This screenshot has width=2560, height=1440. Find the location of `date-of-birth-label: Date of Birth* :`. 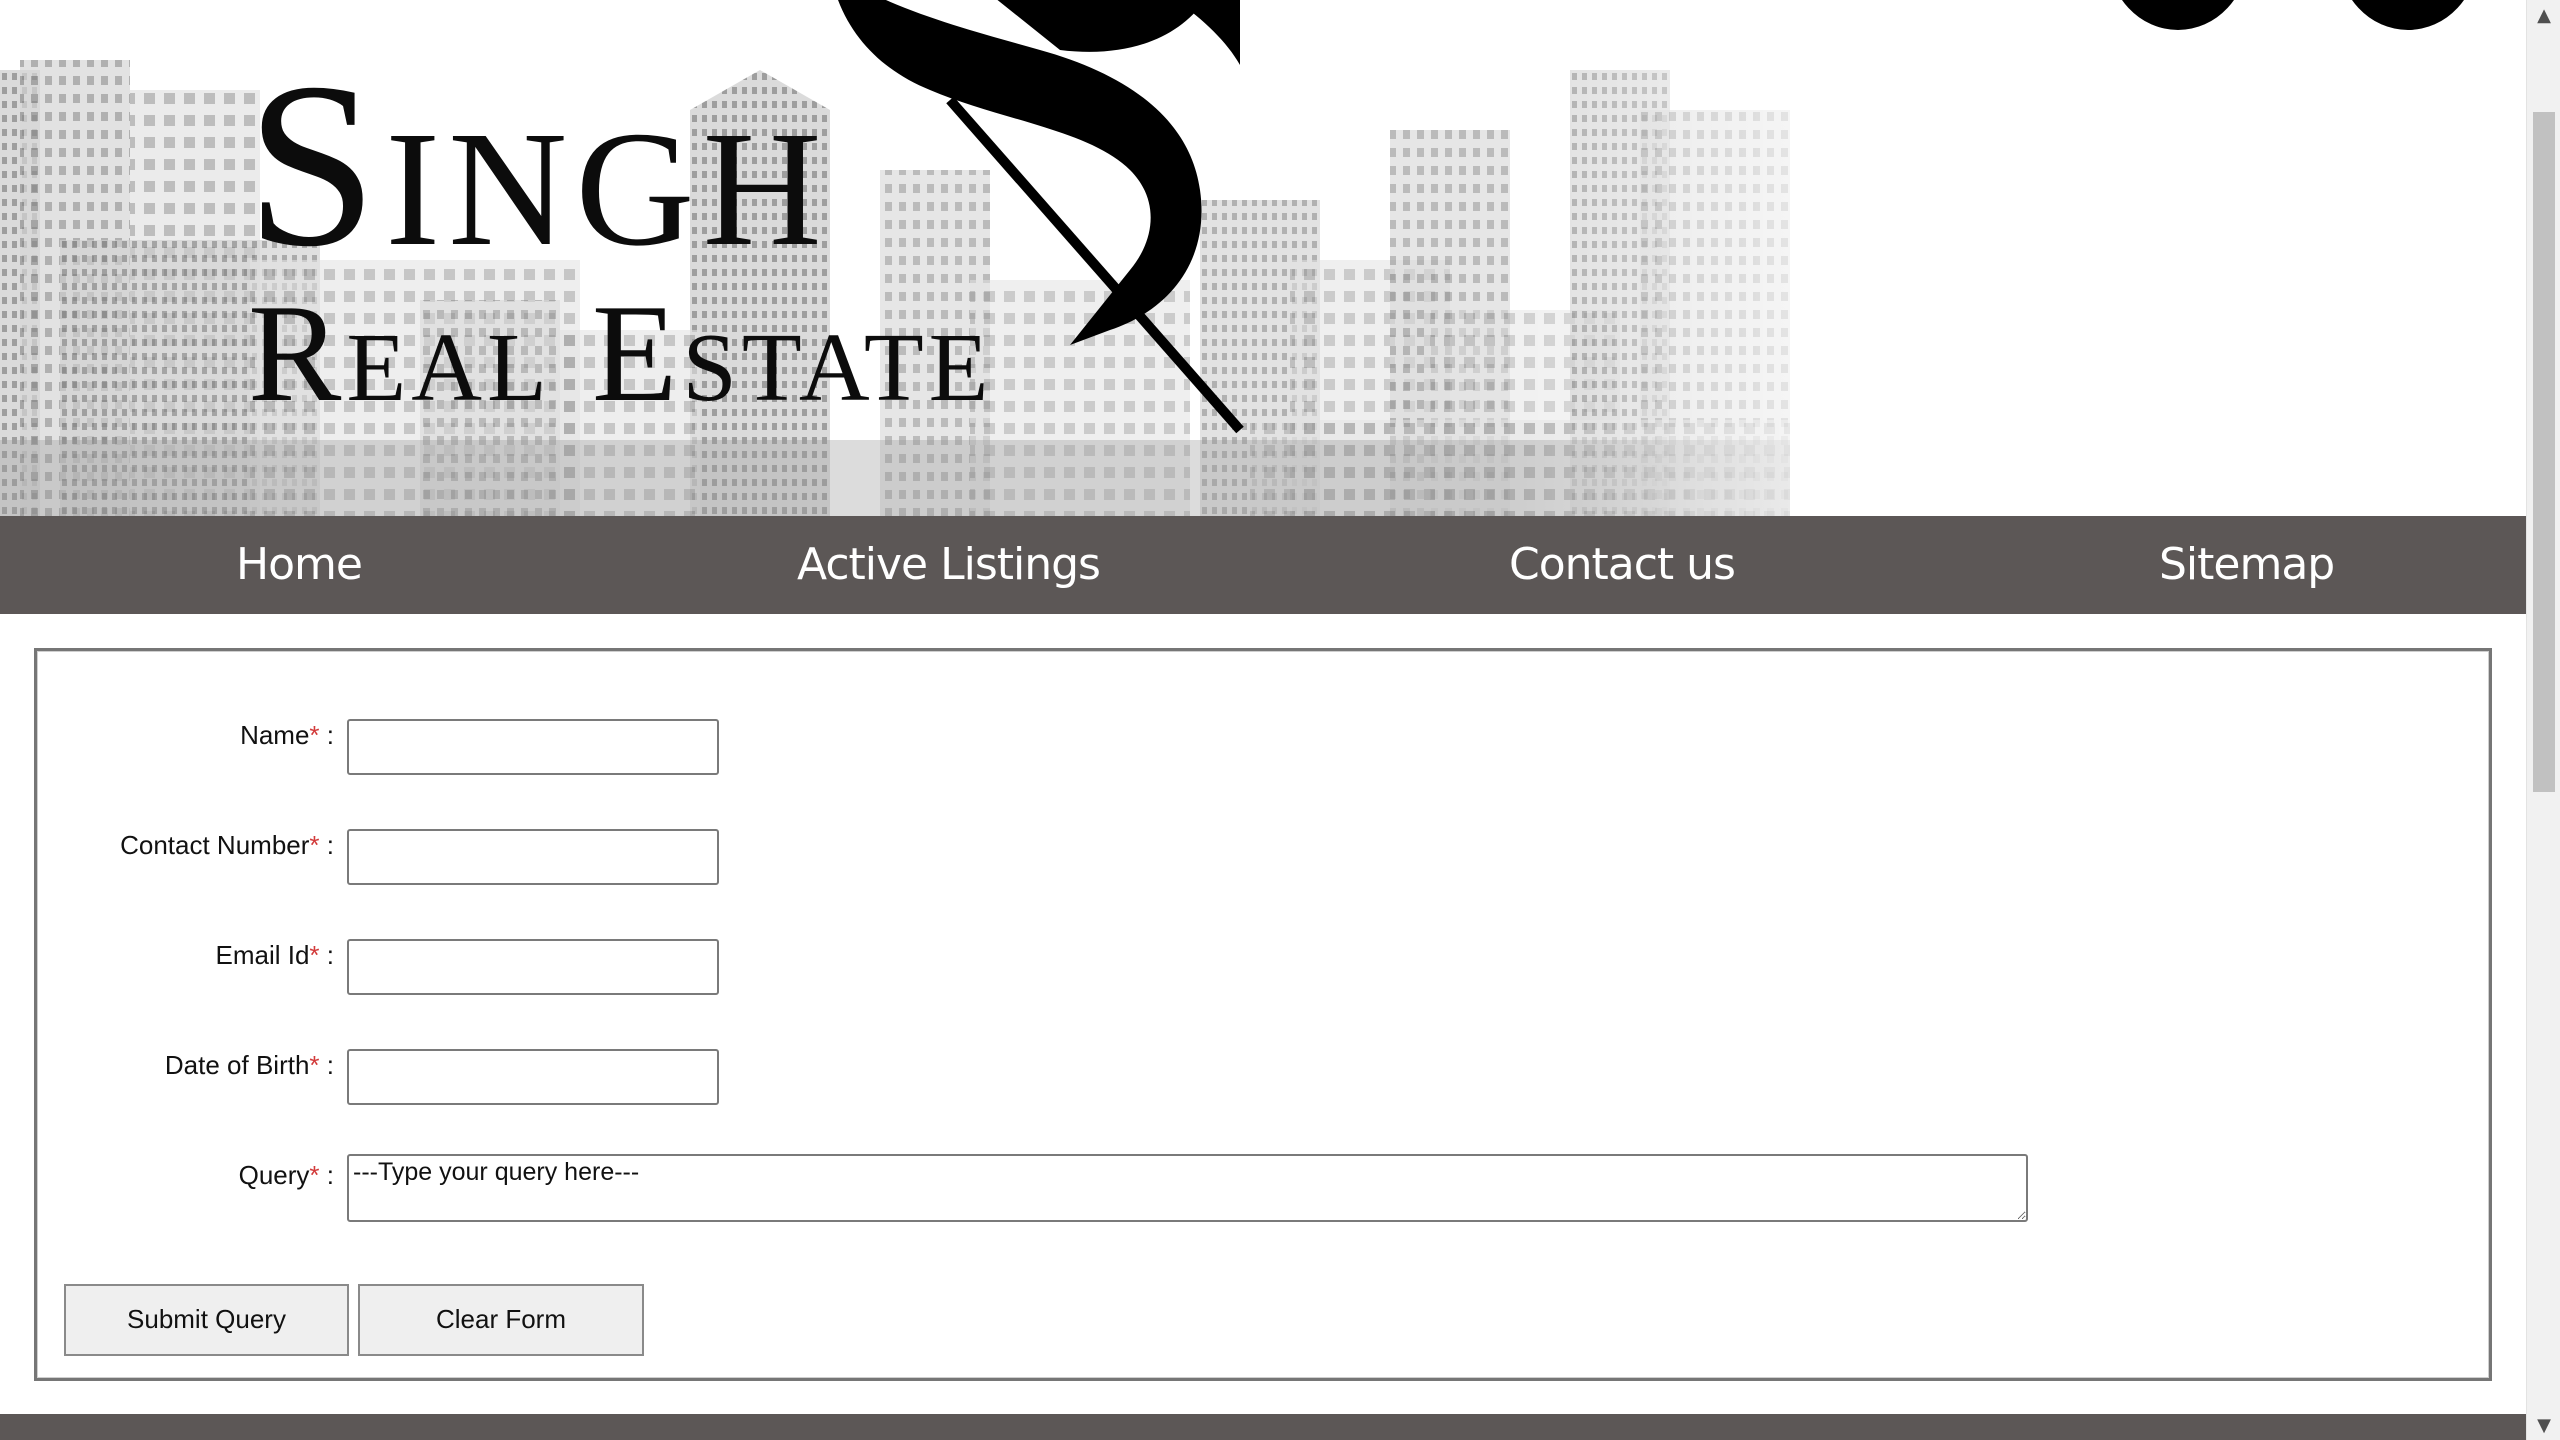

date-of-birth-label: Date of Birth* : is located at coordinates (249, 1065).